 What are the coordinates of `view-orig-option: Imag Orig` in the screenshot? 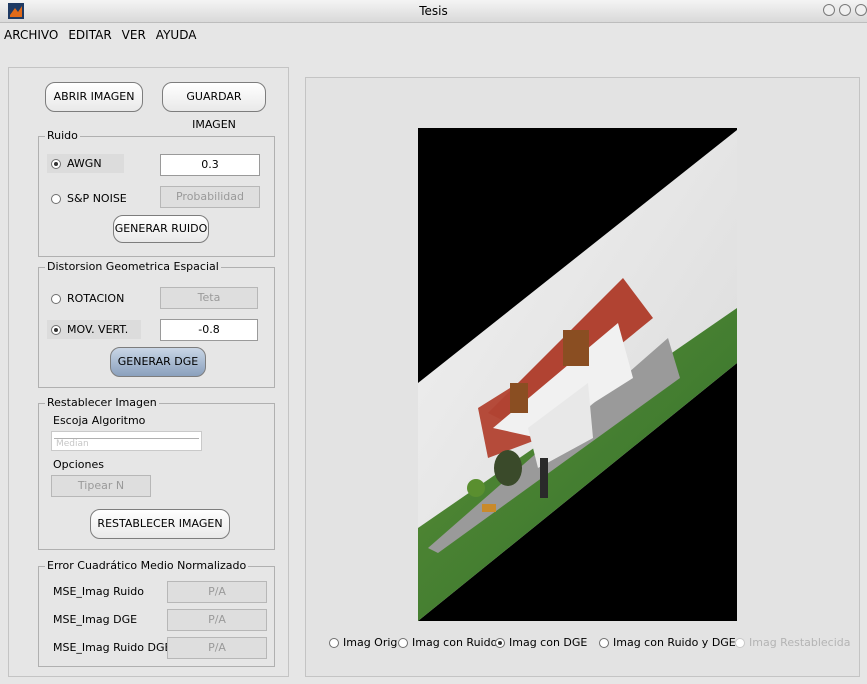 It's located at (363, 642).